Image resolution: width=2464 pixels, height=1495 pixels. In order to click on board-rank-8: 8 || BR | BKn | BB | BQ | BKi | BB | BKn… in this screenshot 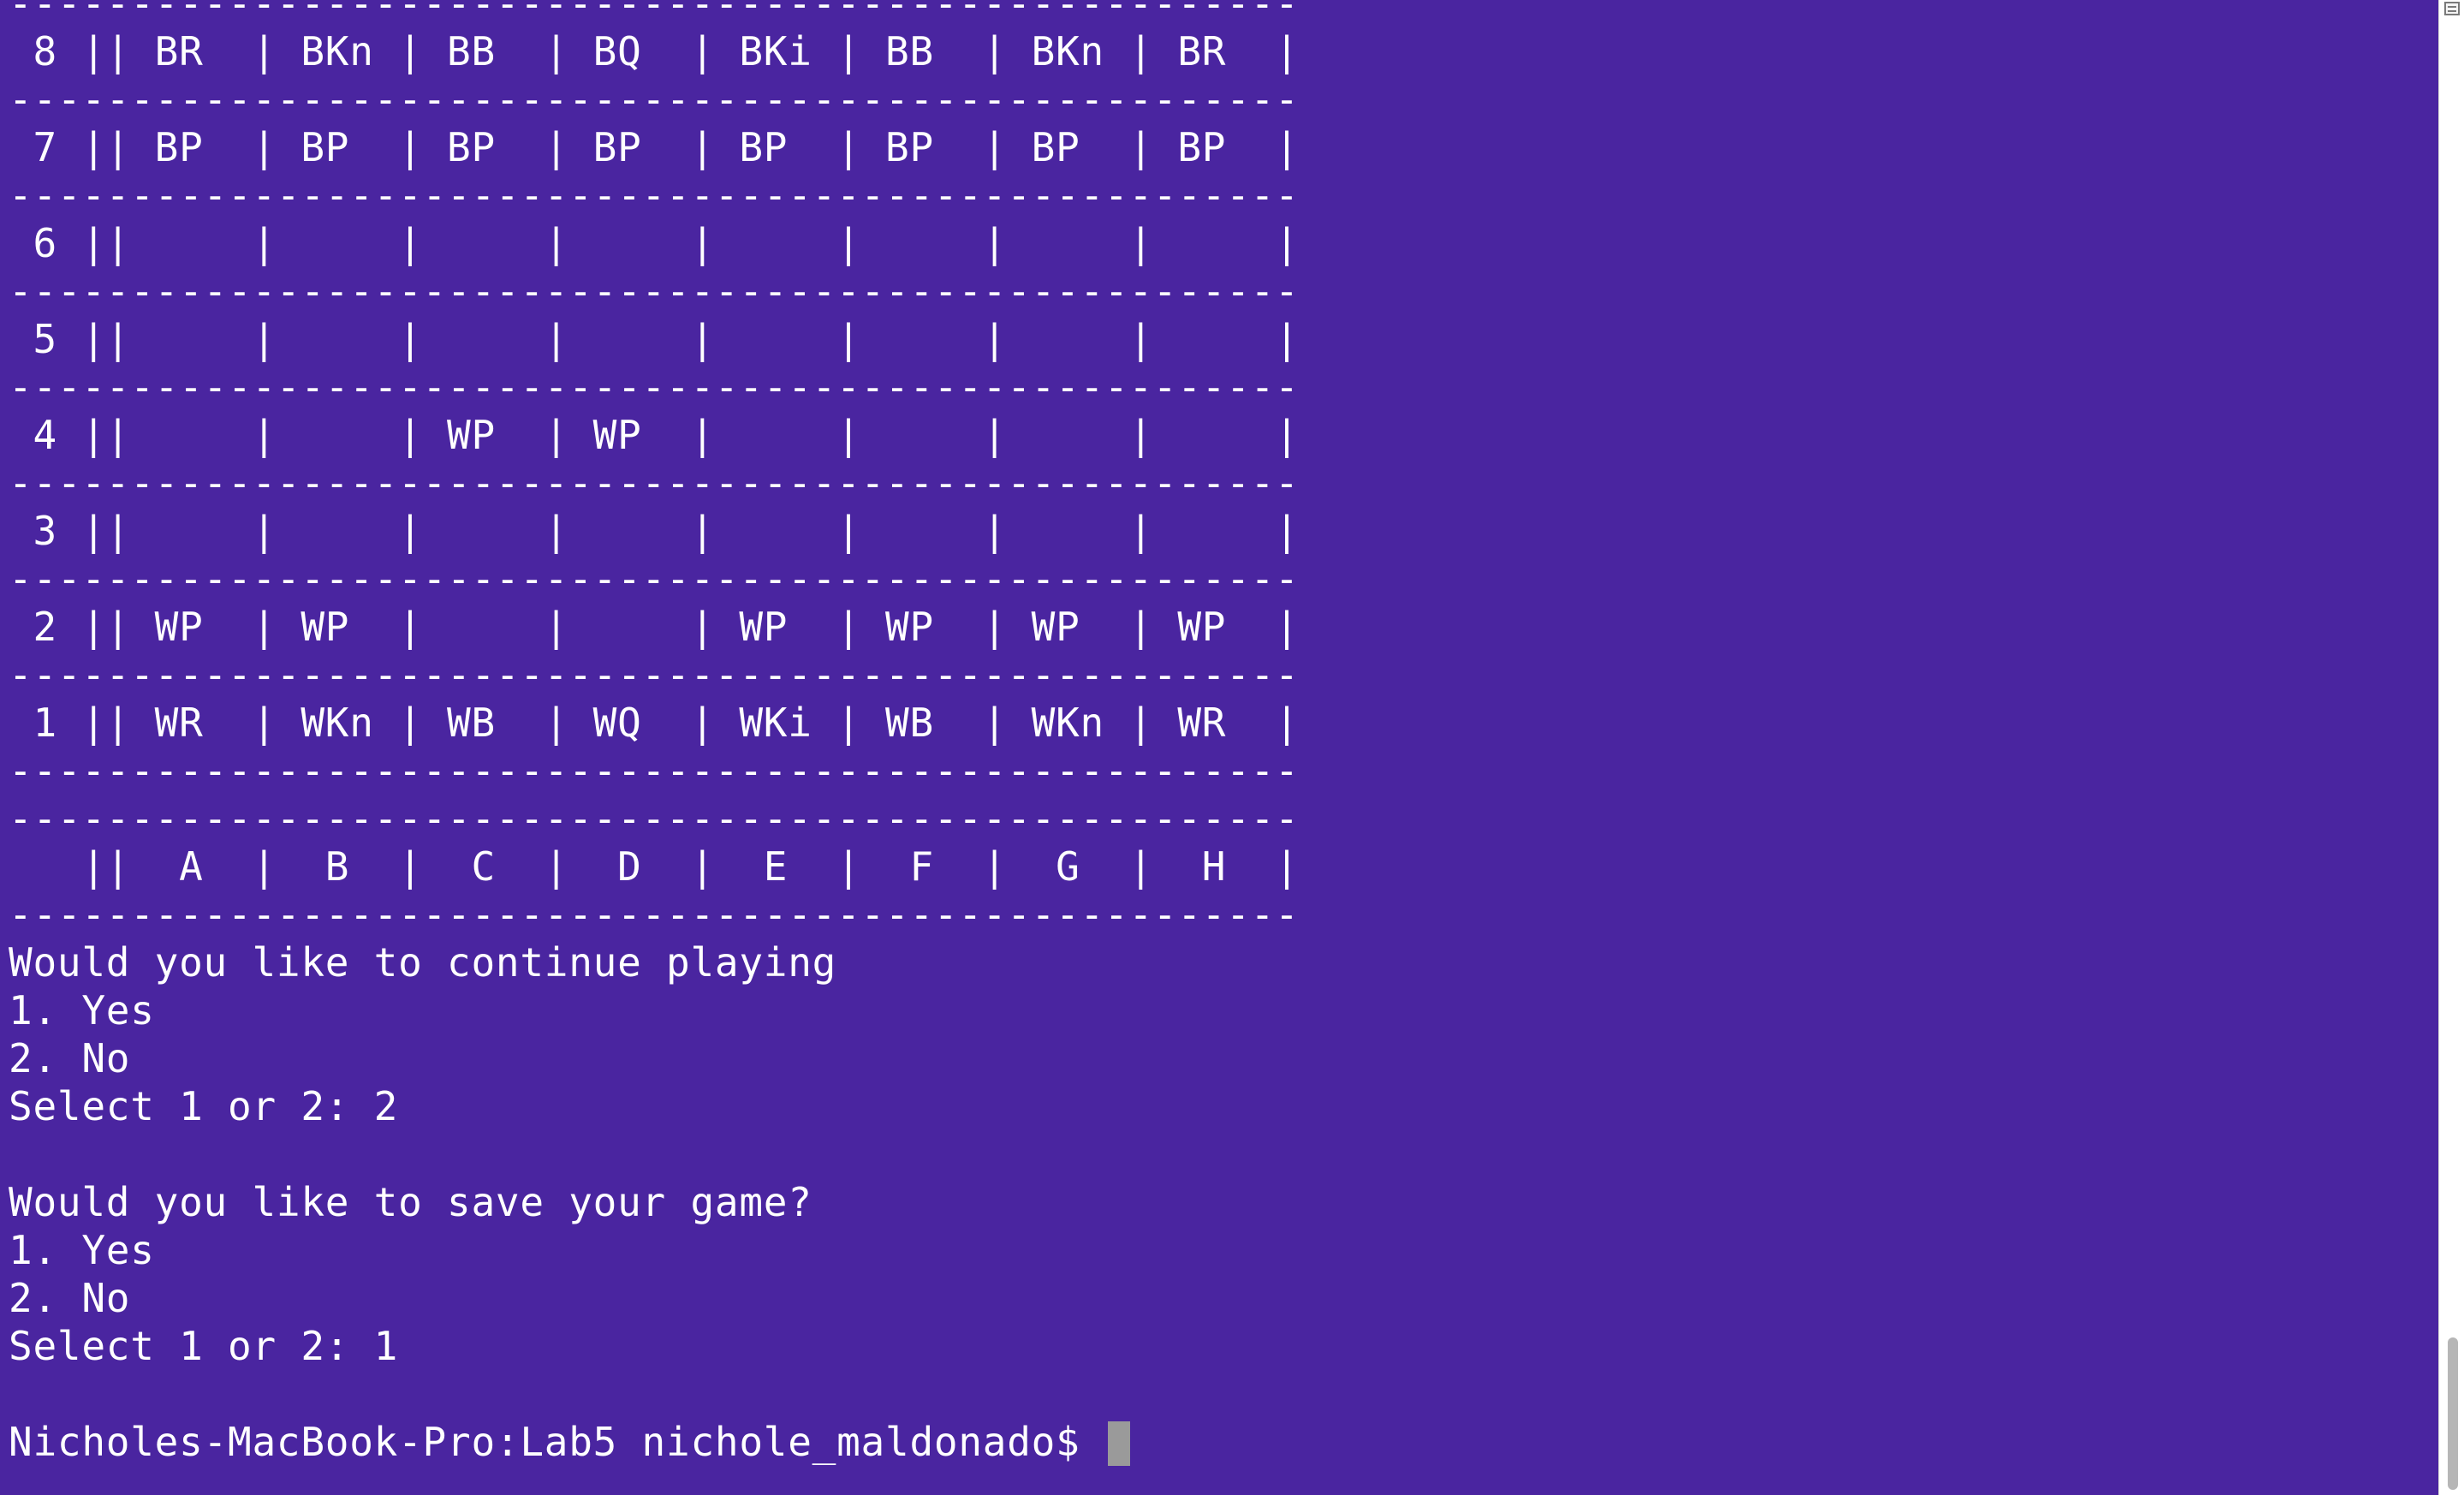, I will do `click(654, 51)`.